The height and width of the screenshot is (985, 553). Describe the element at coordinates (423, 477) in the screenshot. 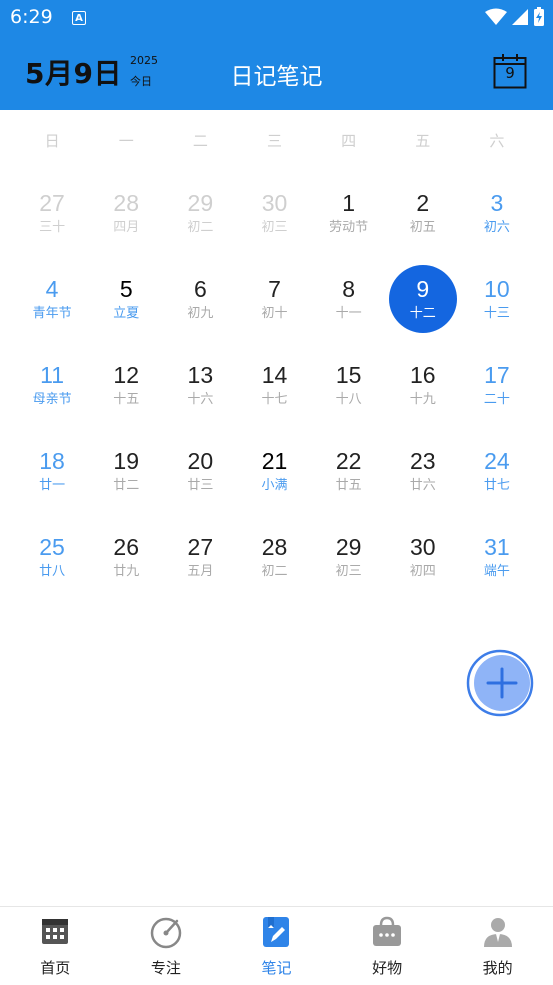

I see `calendar-day: 23 廿六` at that location.